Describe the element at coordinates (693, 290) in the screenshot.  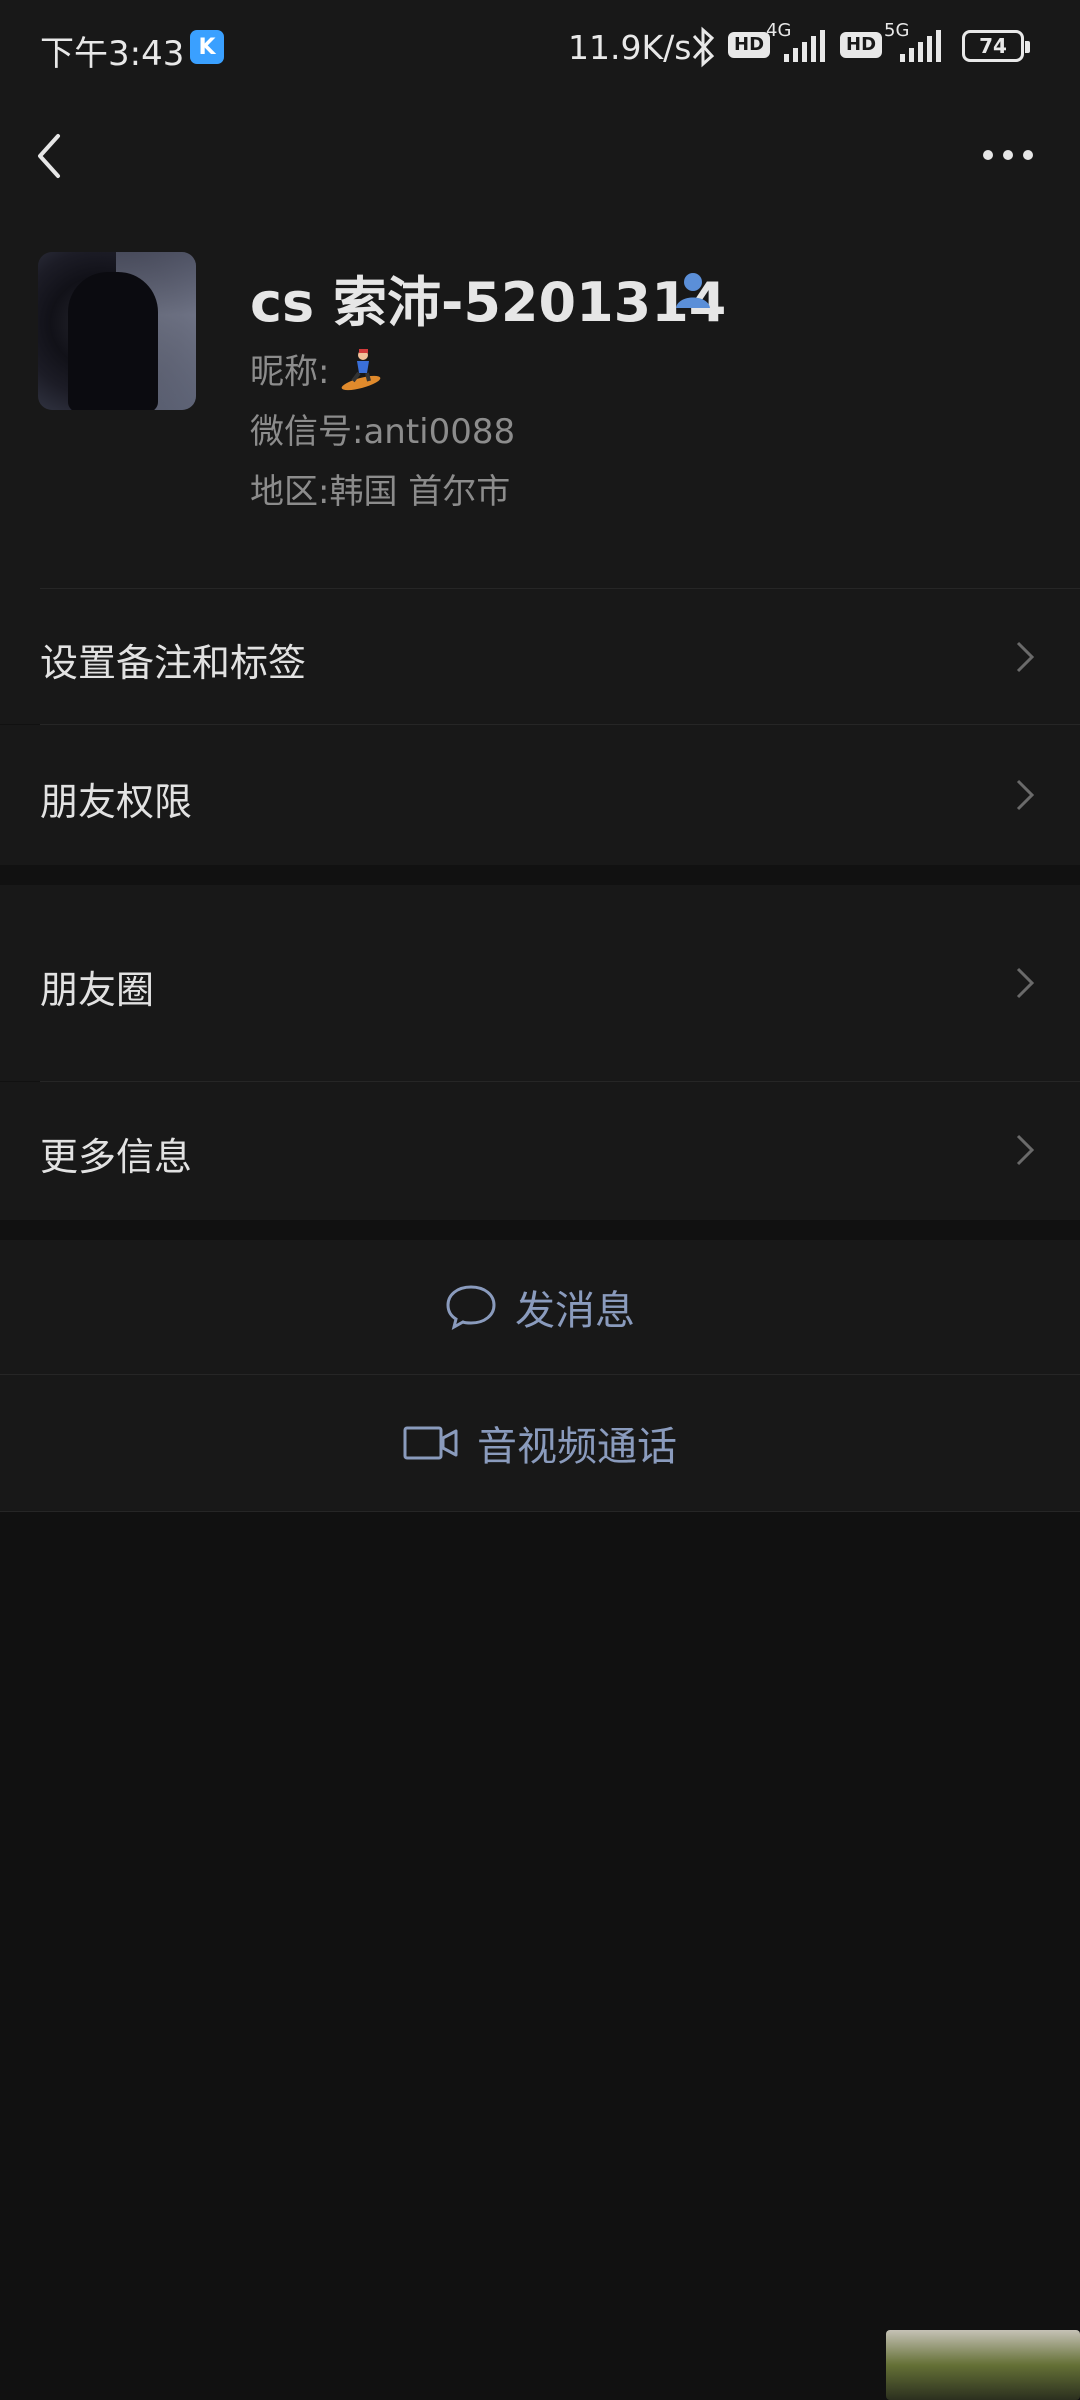
I see `contact-person-icon` at that location.